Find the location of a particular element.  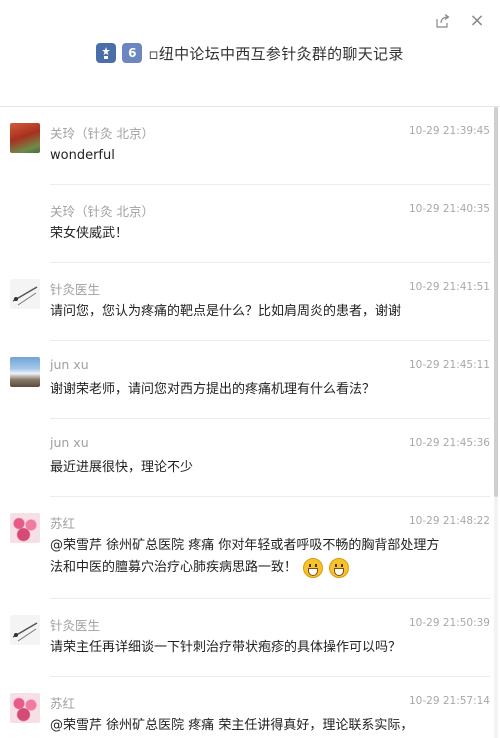

message-time: 10-29 21:48:22 is located at coordinates (449, 521).